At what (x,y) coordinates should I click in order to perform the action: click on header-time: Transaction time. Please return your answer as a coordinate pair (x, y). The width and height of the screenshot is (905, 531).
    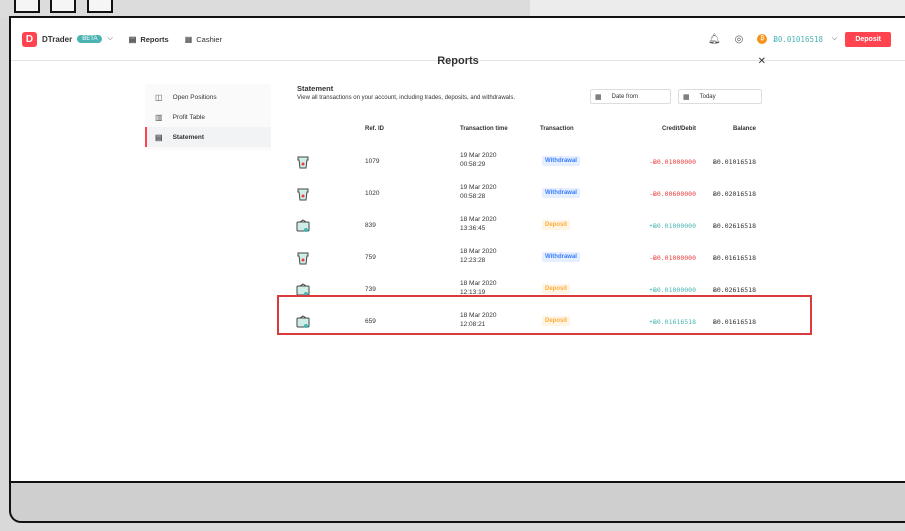
    Looking at the image, I should click on (484, 129).